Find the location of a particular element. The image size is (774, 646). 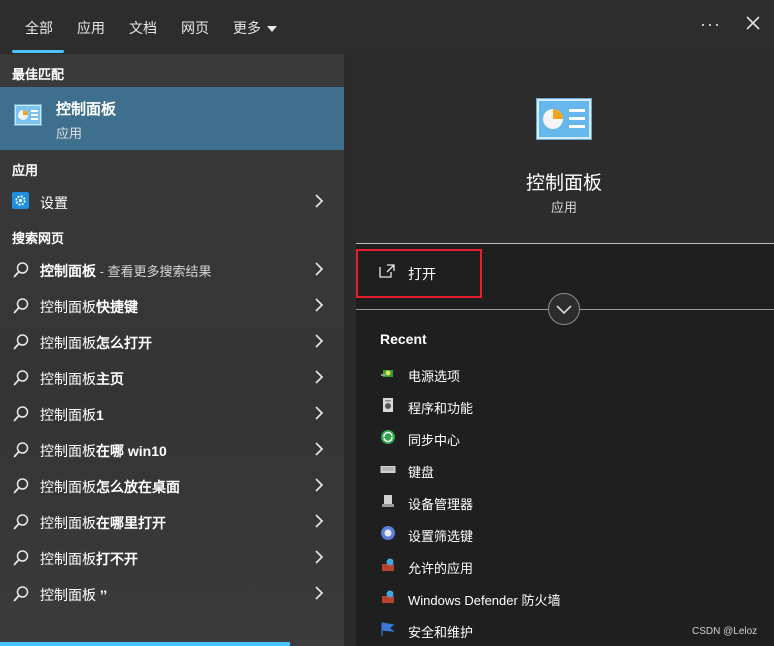

caret-down-icon is located at coordinates (272, 29).